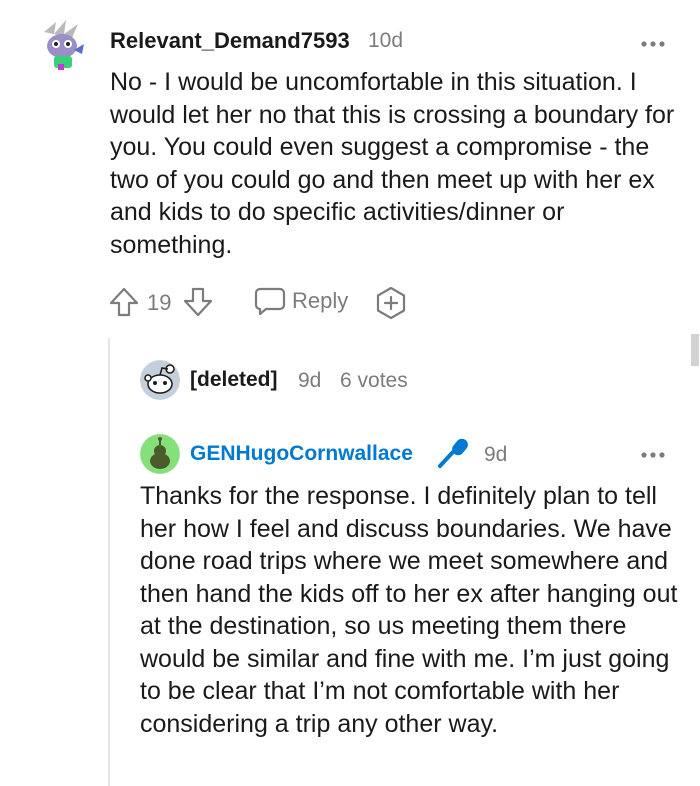 The height and width of the screenshot is (786, 700). I want to click on op-comment-age: 9d, so click(496, 454).